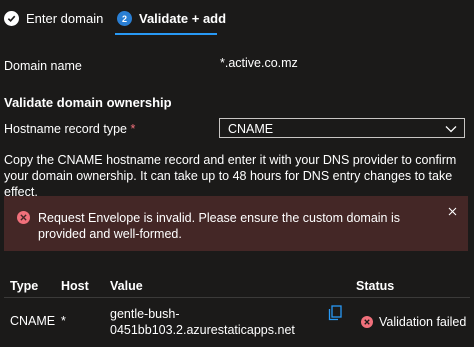 This screenshot has height=347, width=474. I want to click on row-host: *, so click(63, 321).